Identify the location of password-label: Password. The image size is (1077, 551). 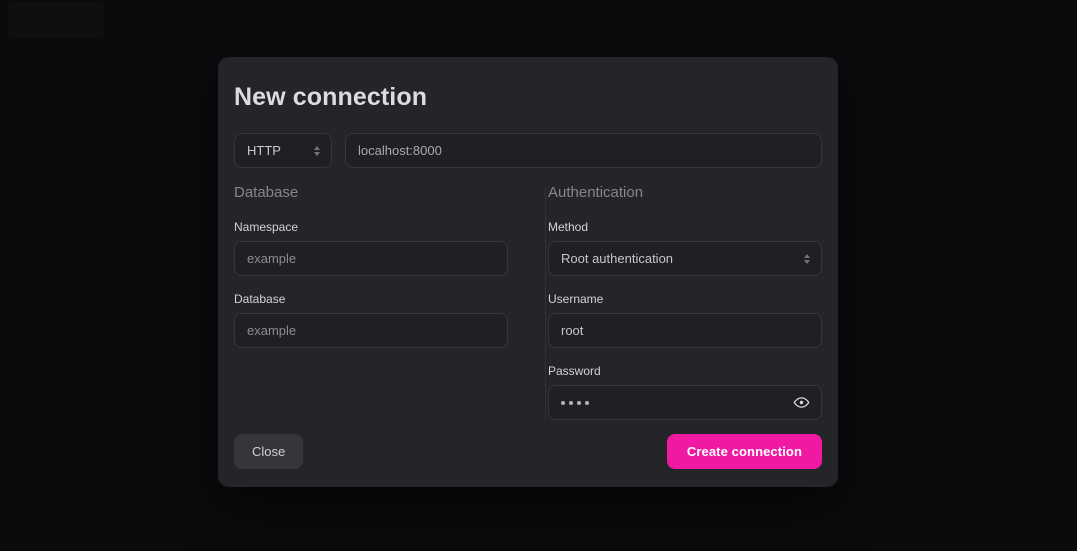
(574, 371).